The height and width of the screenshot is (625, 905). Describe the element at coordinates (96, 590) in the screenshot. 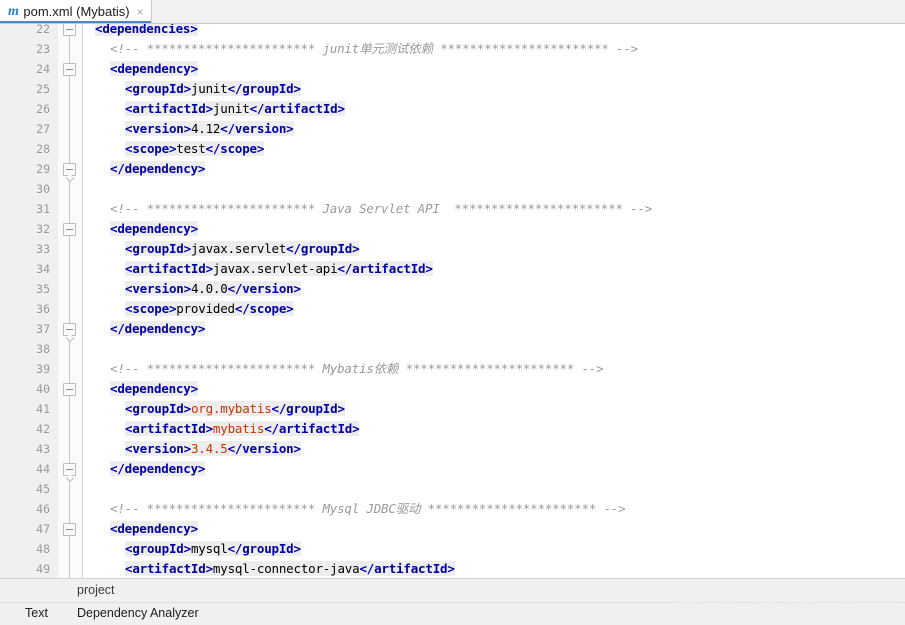

I see `breadcrumb-item-project: project` at that location.